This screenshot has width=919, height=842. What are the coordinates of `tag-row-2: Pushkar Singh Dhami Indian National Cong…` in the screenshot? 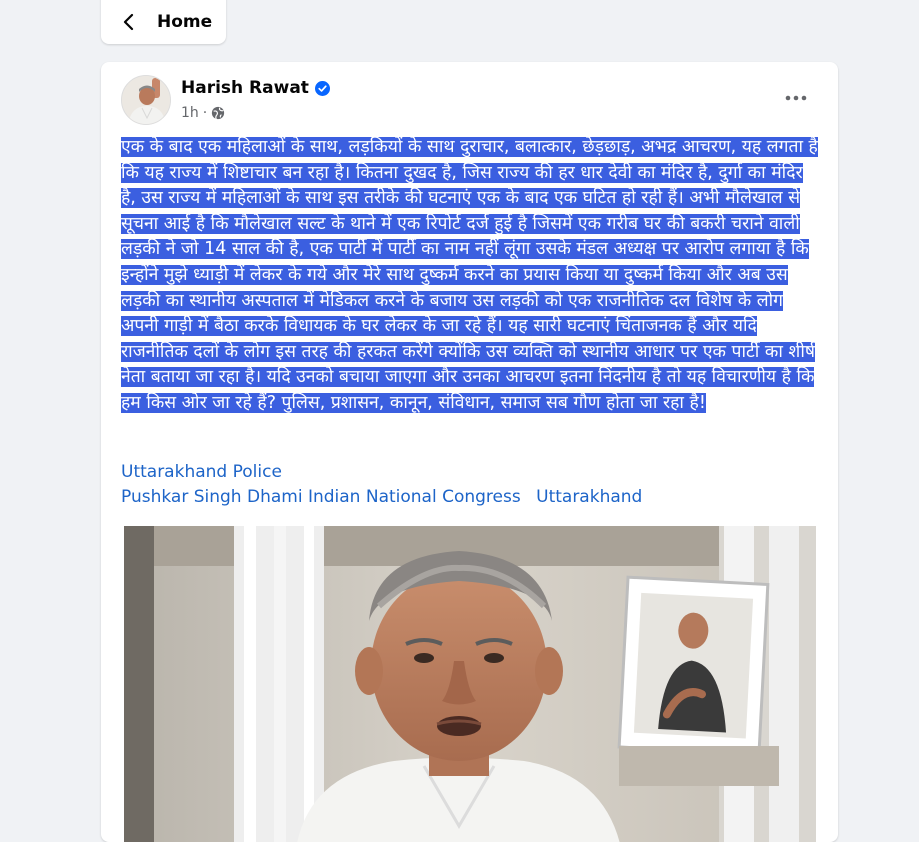 It's located at (381, 497).